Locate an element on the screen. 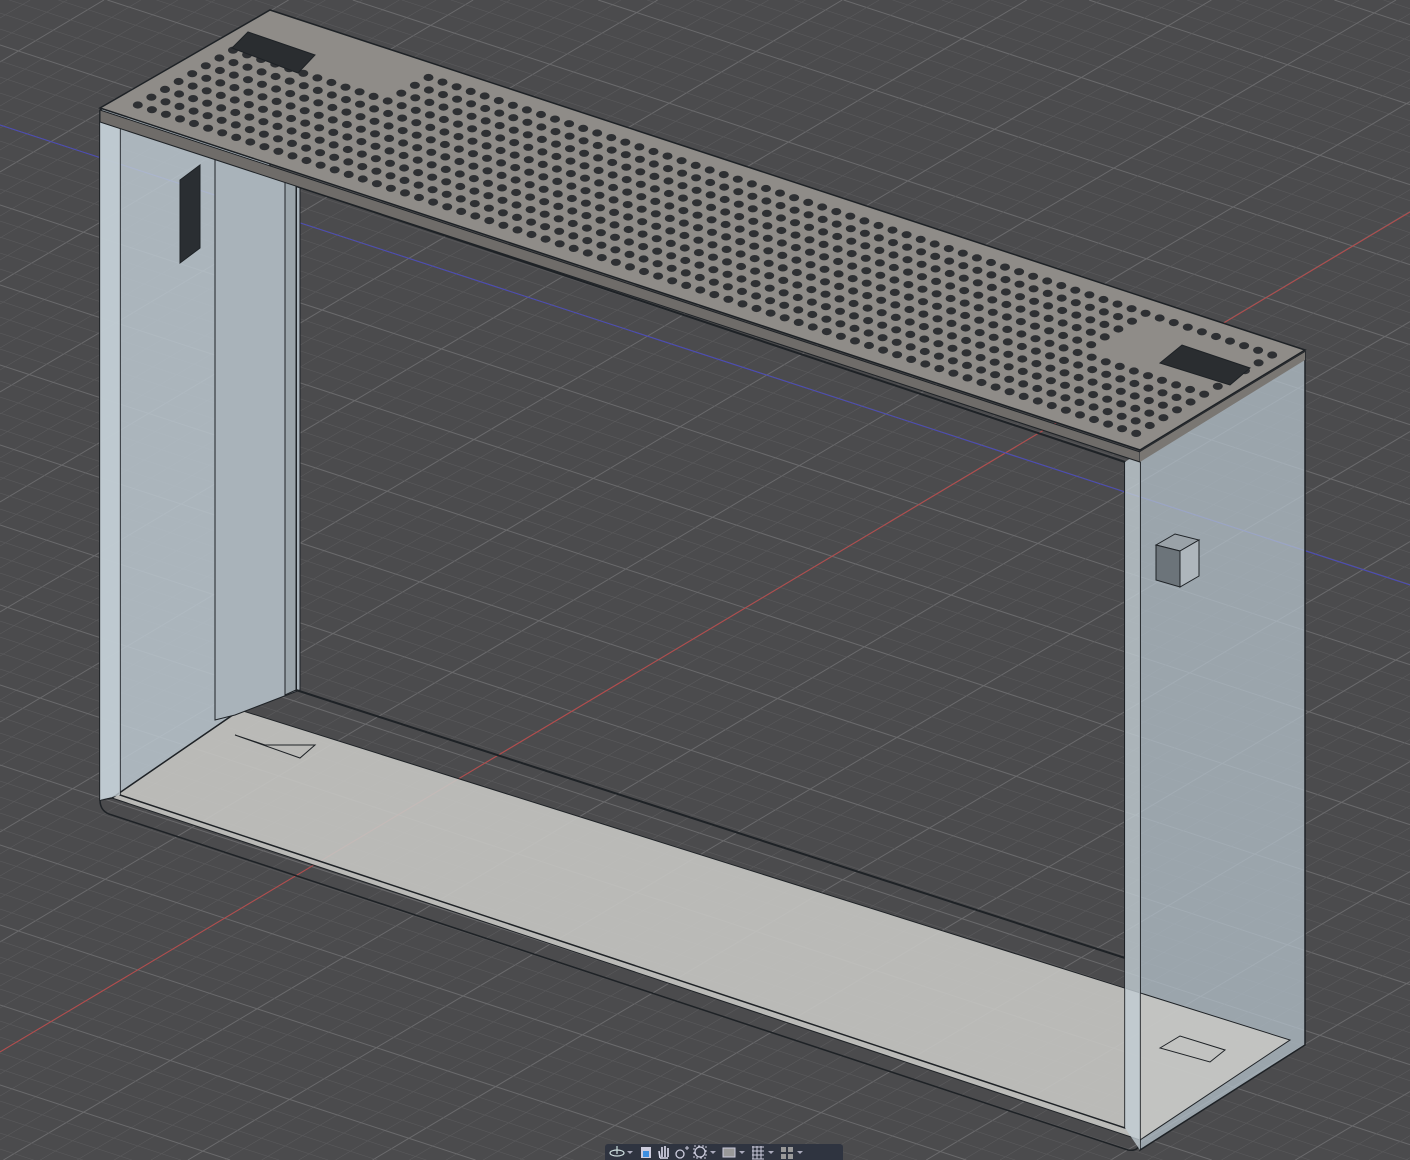 The image size is (1410, 1160). pan-hand-button is located at coordinates (664, 1152).